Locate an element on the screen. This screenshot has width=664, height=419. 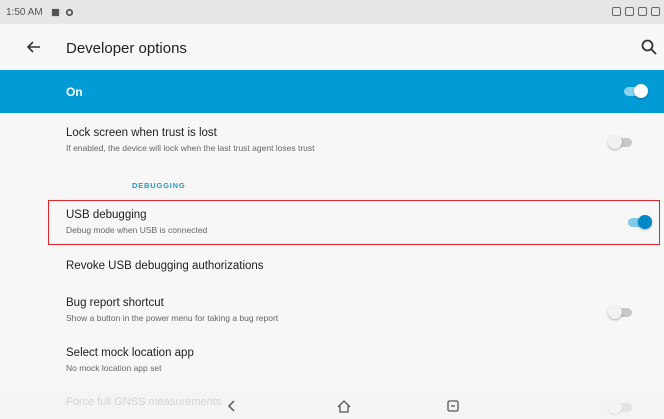
highlight-box is located at coordinates (354, 222).